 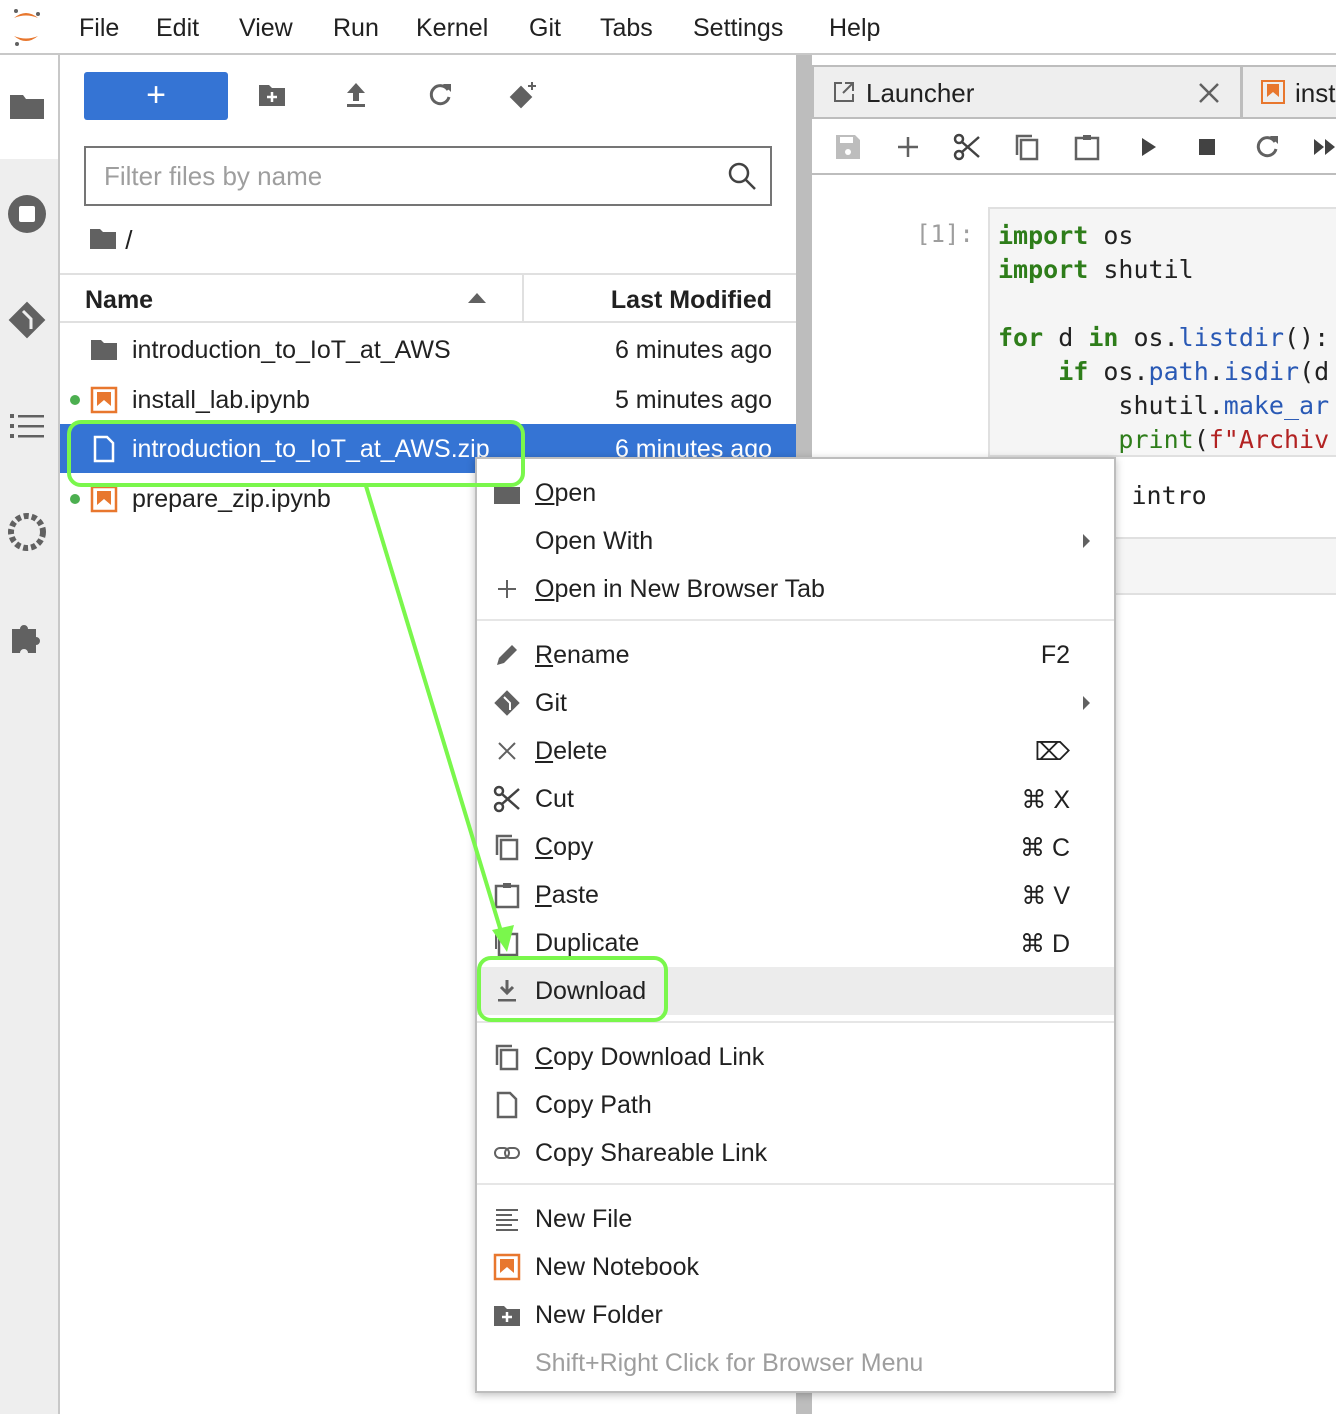 What do you see at coordinates (428, 349) in the screenshot?
I see `file-row: introduction_to_IoT_at_AWS 6 minutes ago` at bounding box center [428, 349].